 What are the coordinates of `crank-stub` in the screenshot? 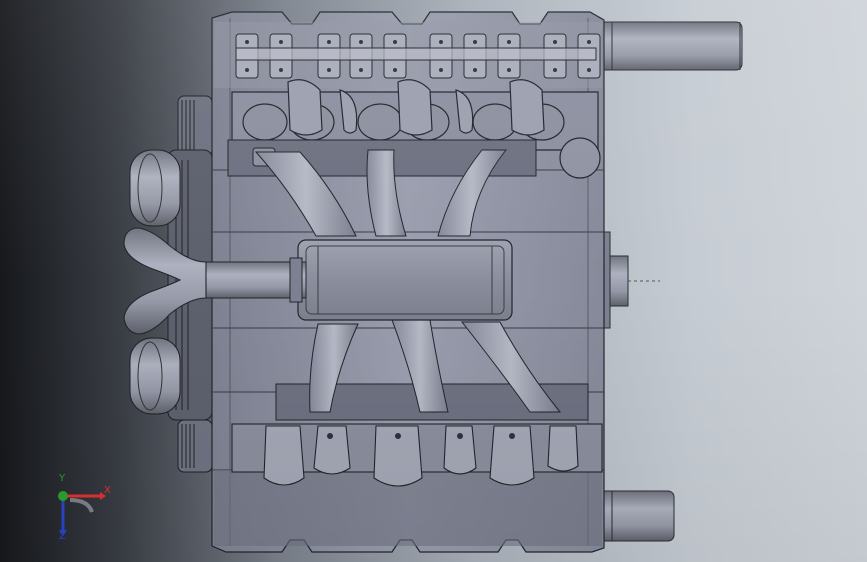 It's located at (631, 280).